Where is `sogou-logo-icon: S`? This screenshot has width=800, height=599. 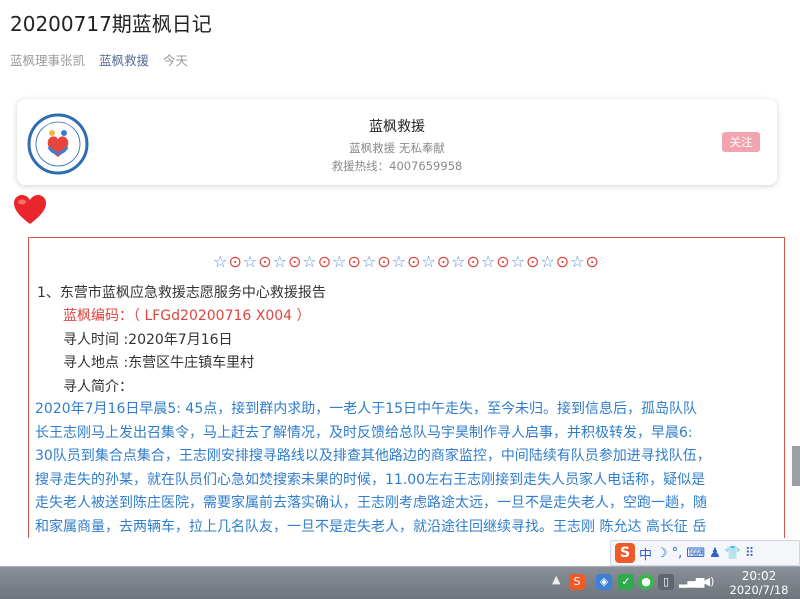
sogou-logo-icon: S is located at coordinates (625, 553).